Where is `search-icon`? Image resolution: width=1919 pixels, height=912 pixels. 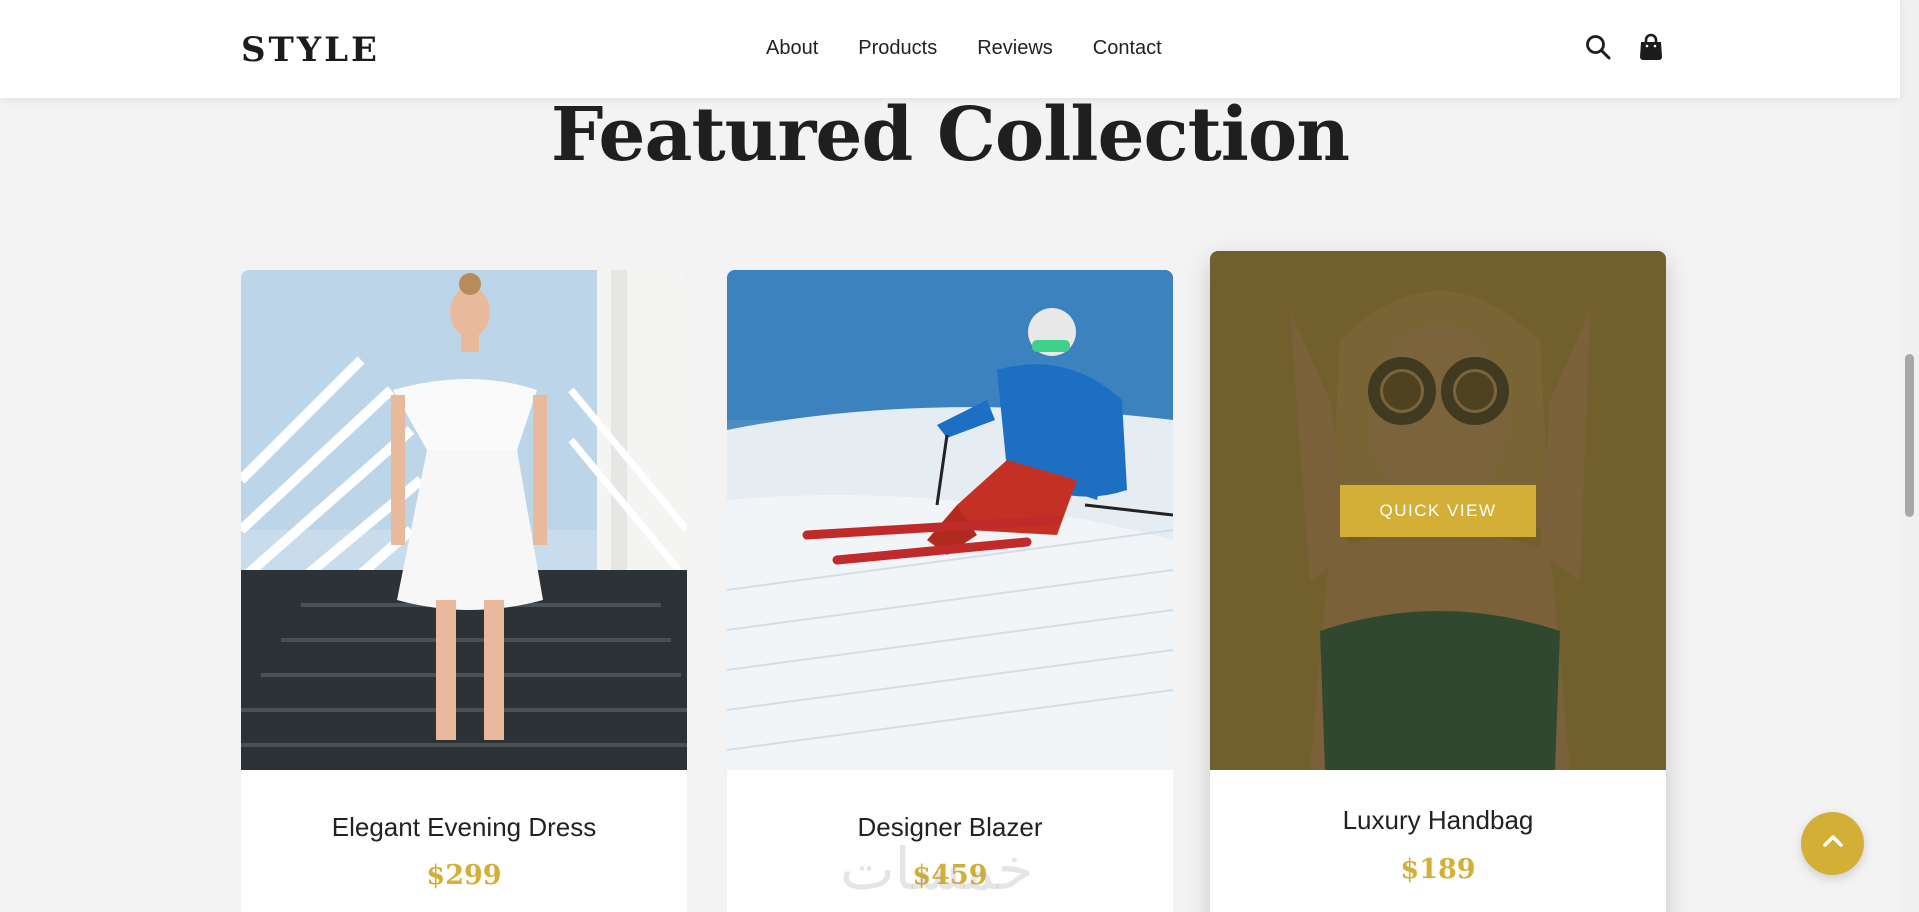 search-icon is located at coordinates (1598, 47).